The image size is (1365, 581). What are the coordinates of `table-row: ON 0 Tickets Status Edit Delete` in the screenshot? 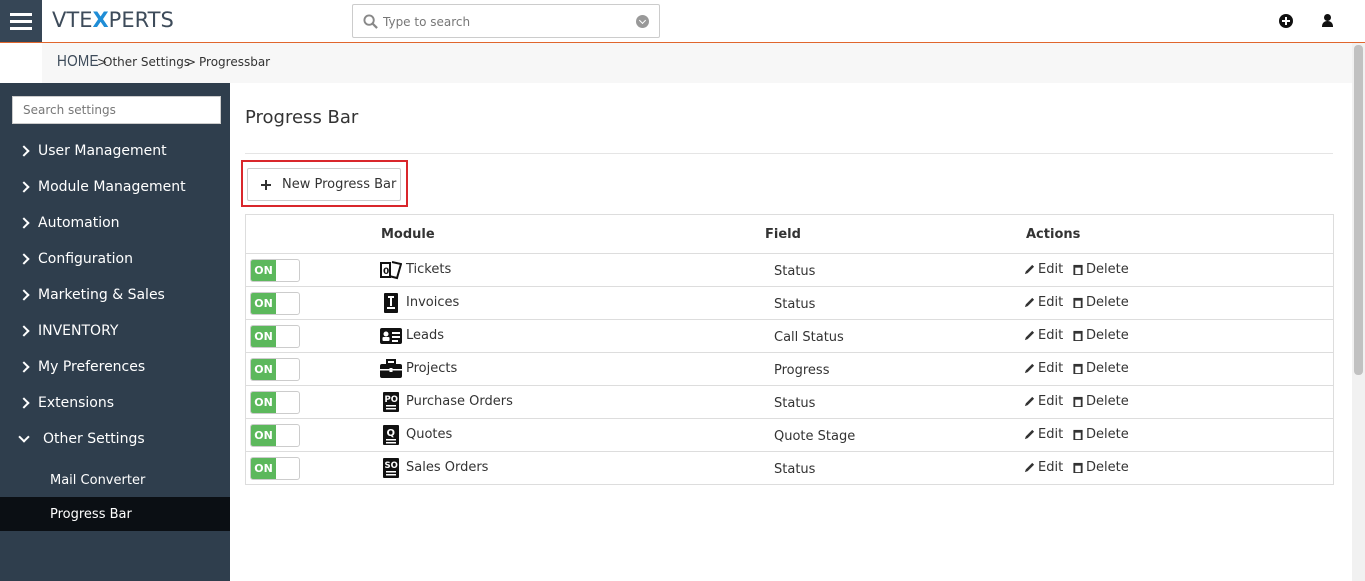 It's located at (789, 269).